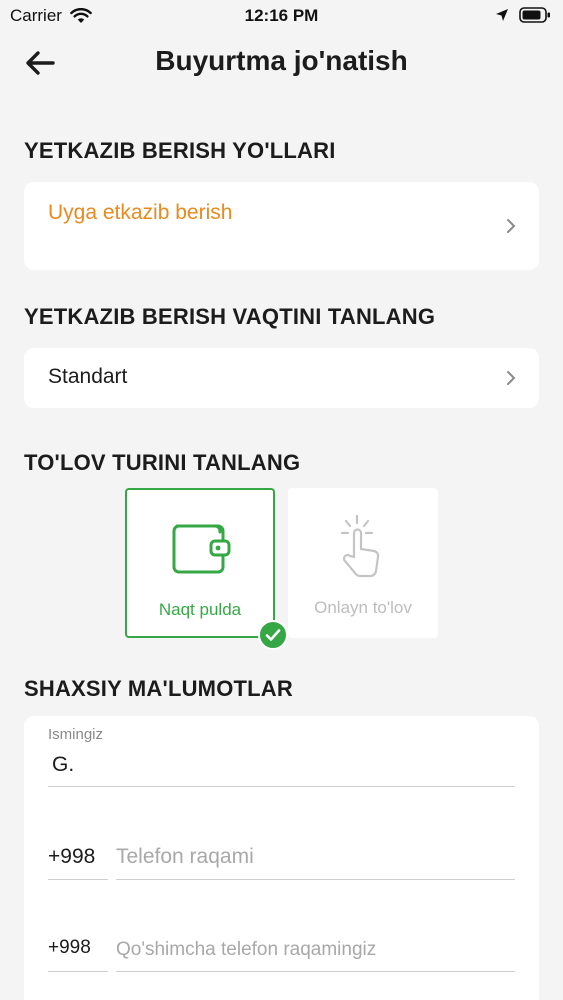 This screenshot has width=563, height=1000. What do you see at coordinates (201, 549) in the screenshot?
I see `wallet-icon` at bounding box center [201, 549].